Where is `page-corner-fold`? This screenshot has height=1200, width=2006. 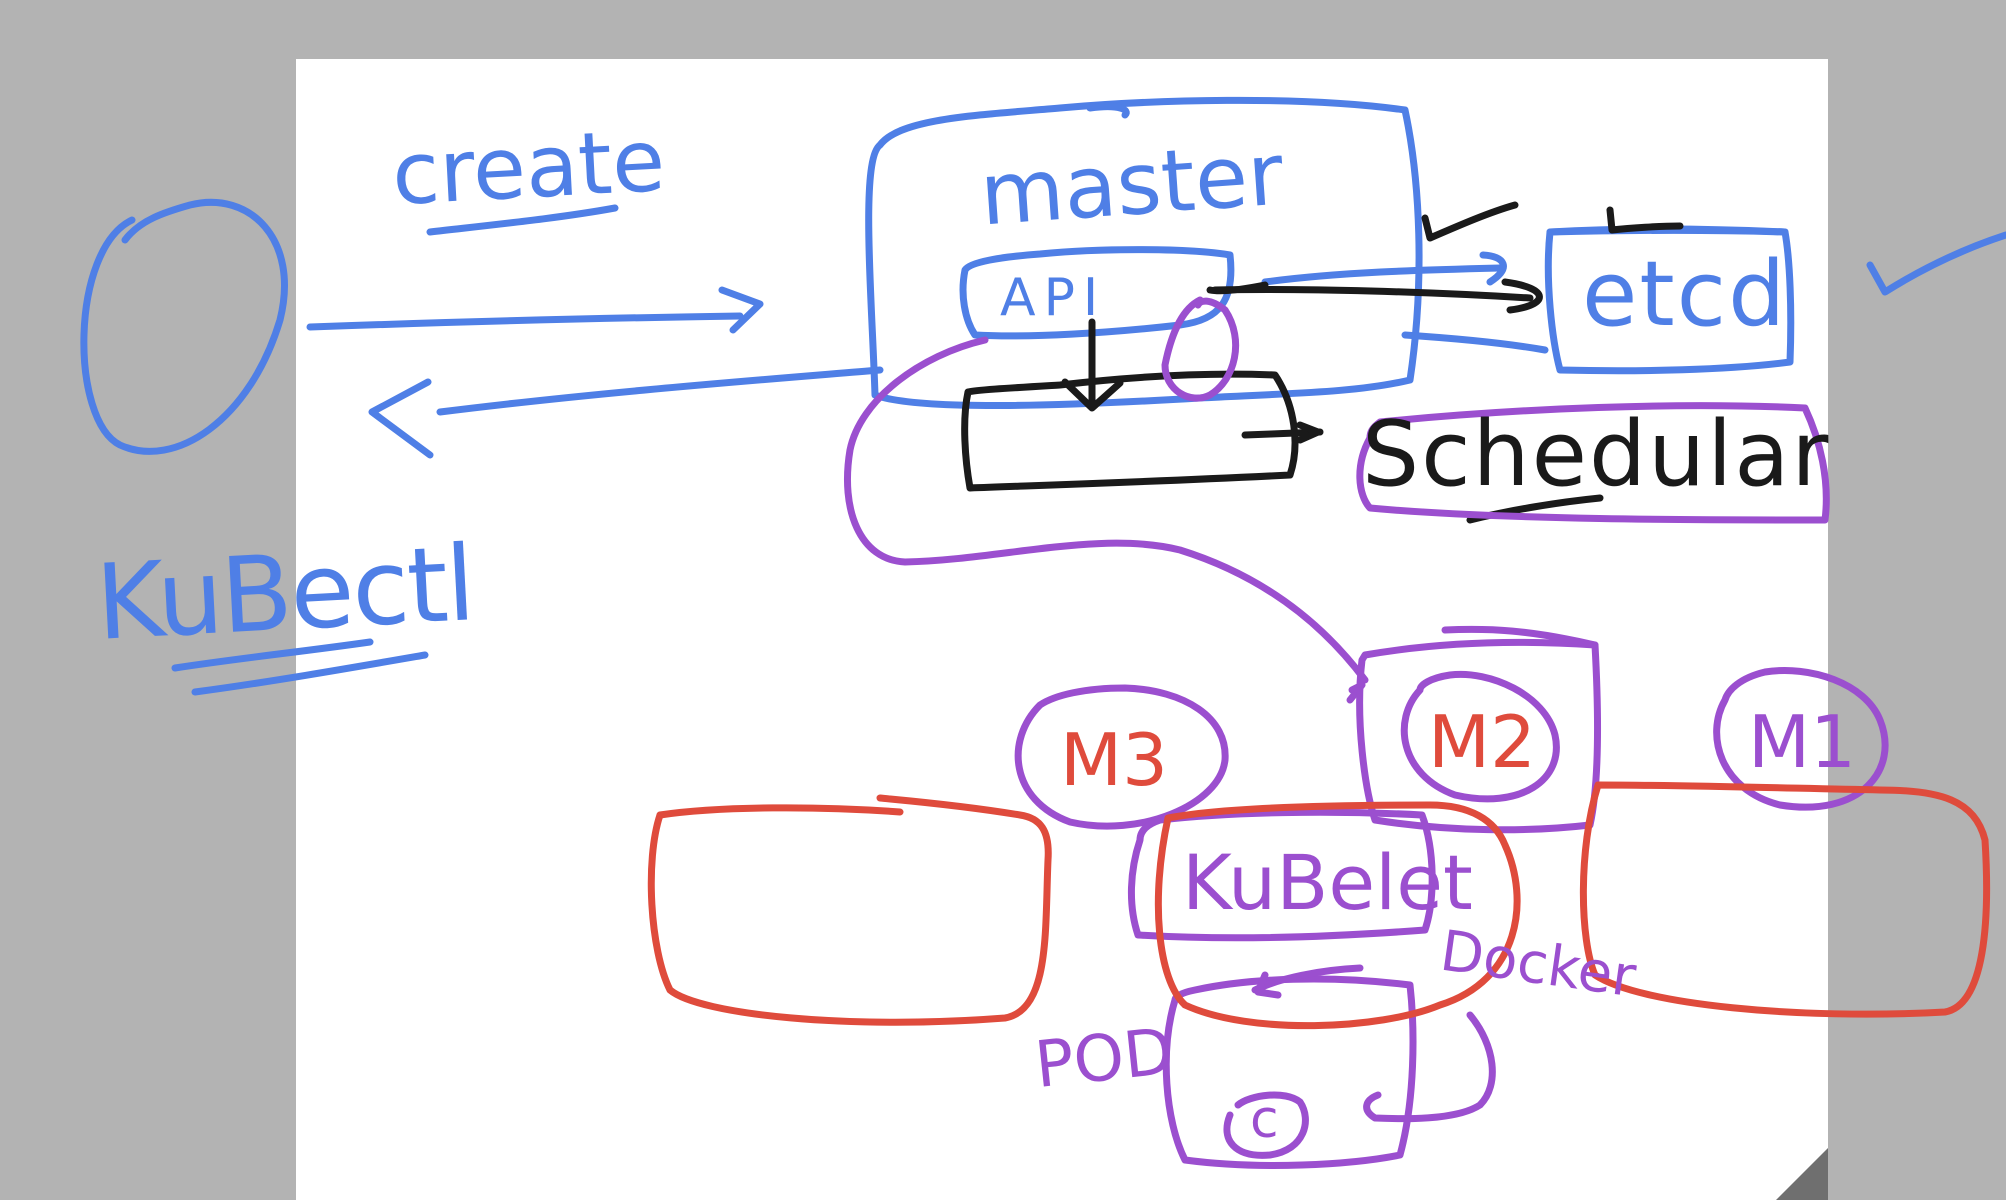
page-corner-fold is located at coordinates (1802, 1174).